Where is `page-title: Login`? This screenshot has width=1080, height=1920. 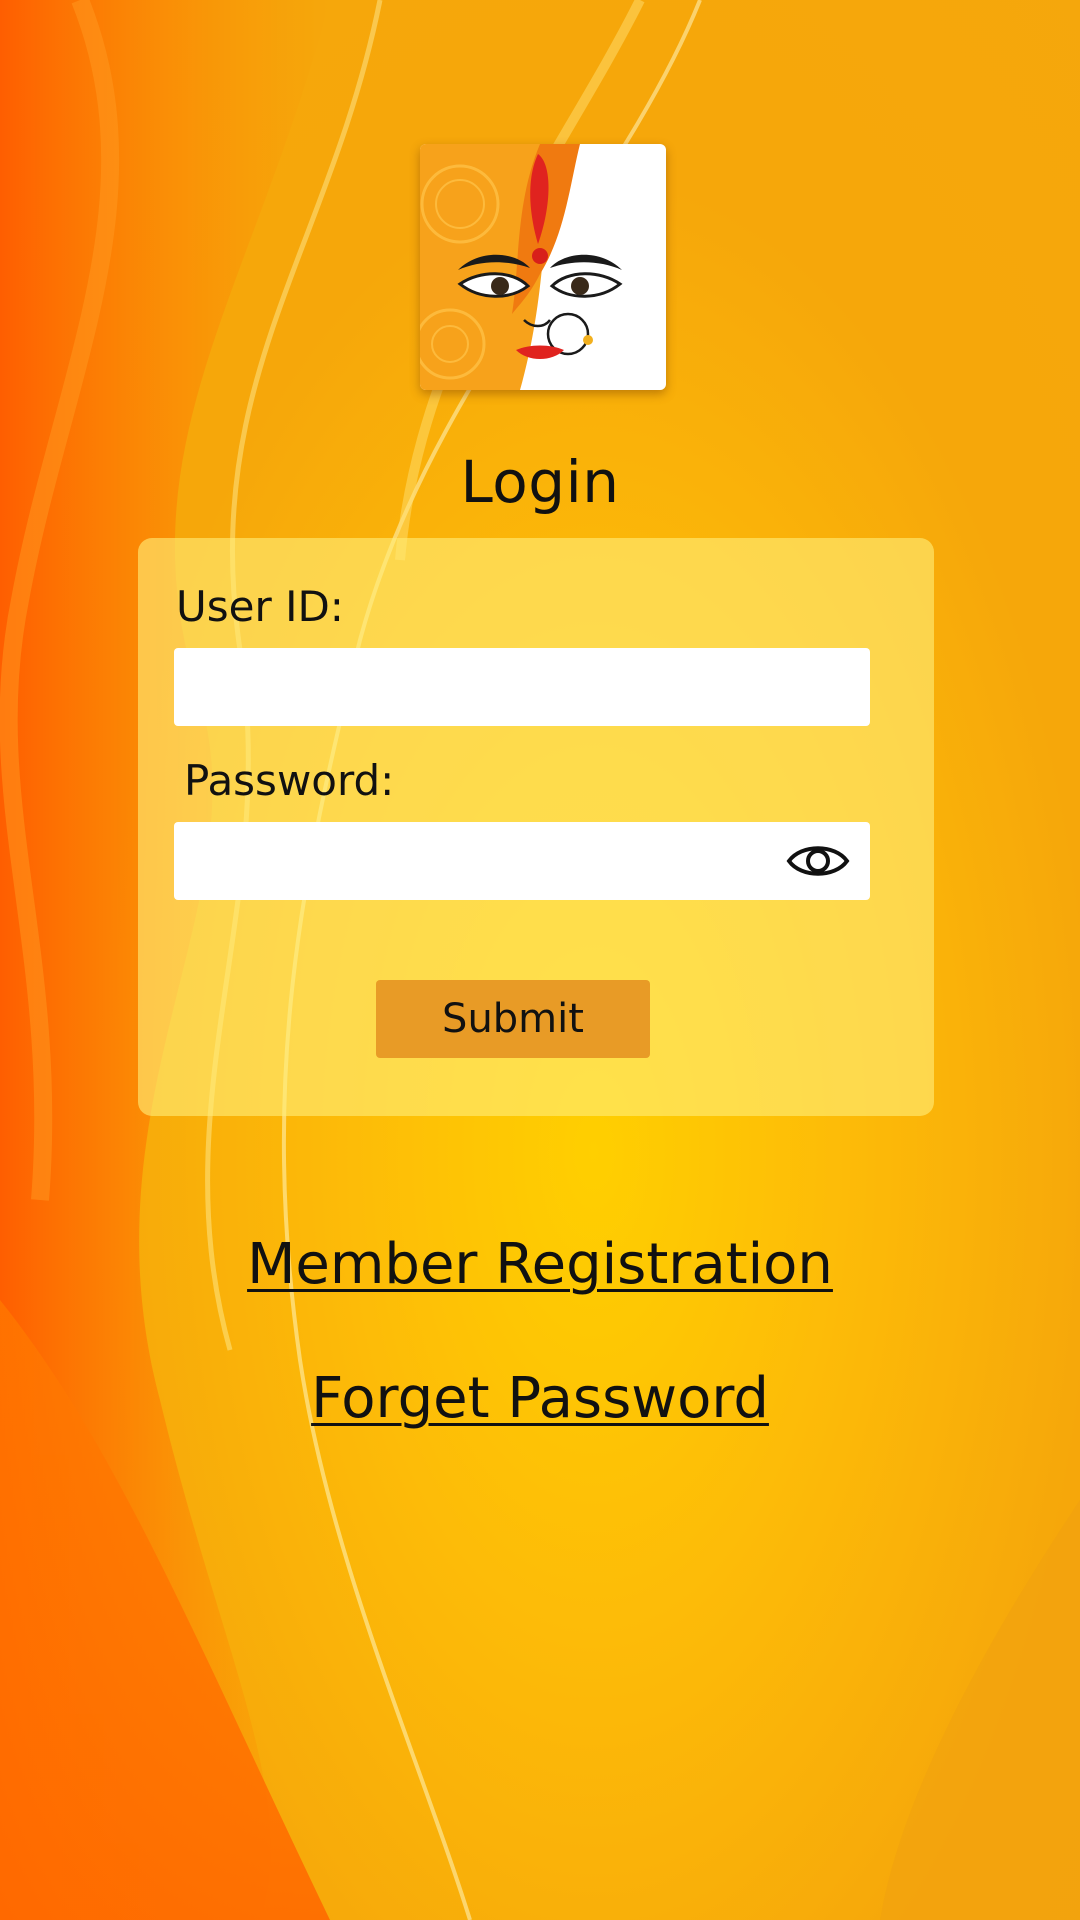 page-title: Login is located at coordinates (540, 482).